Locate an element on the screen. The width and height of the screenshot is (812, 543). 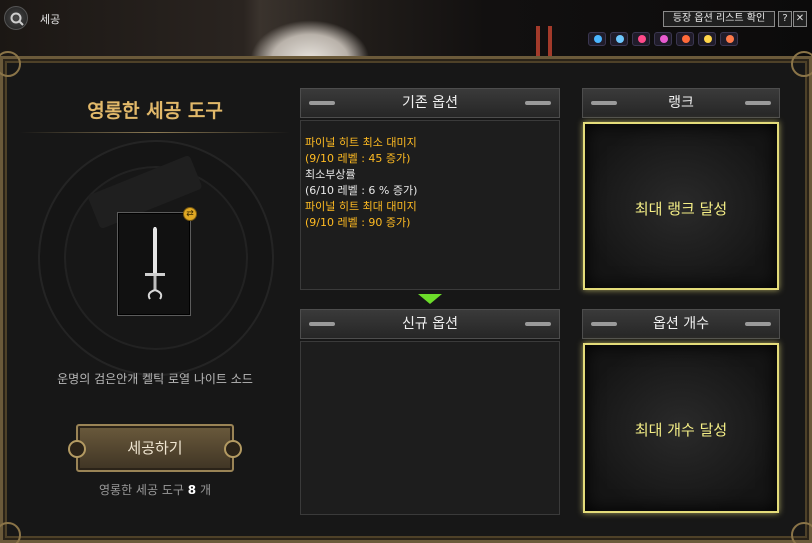
option-line: (6/10 레벨 : 6 % 증가) is located at coordinates (361, 190).